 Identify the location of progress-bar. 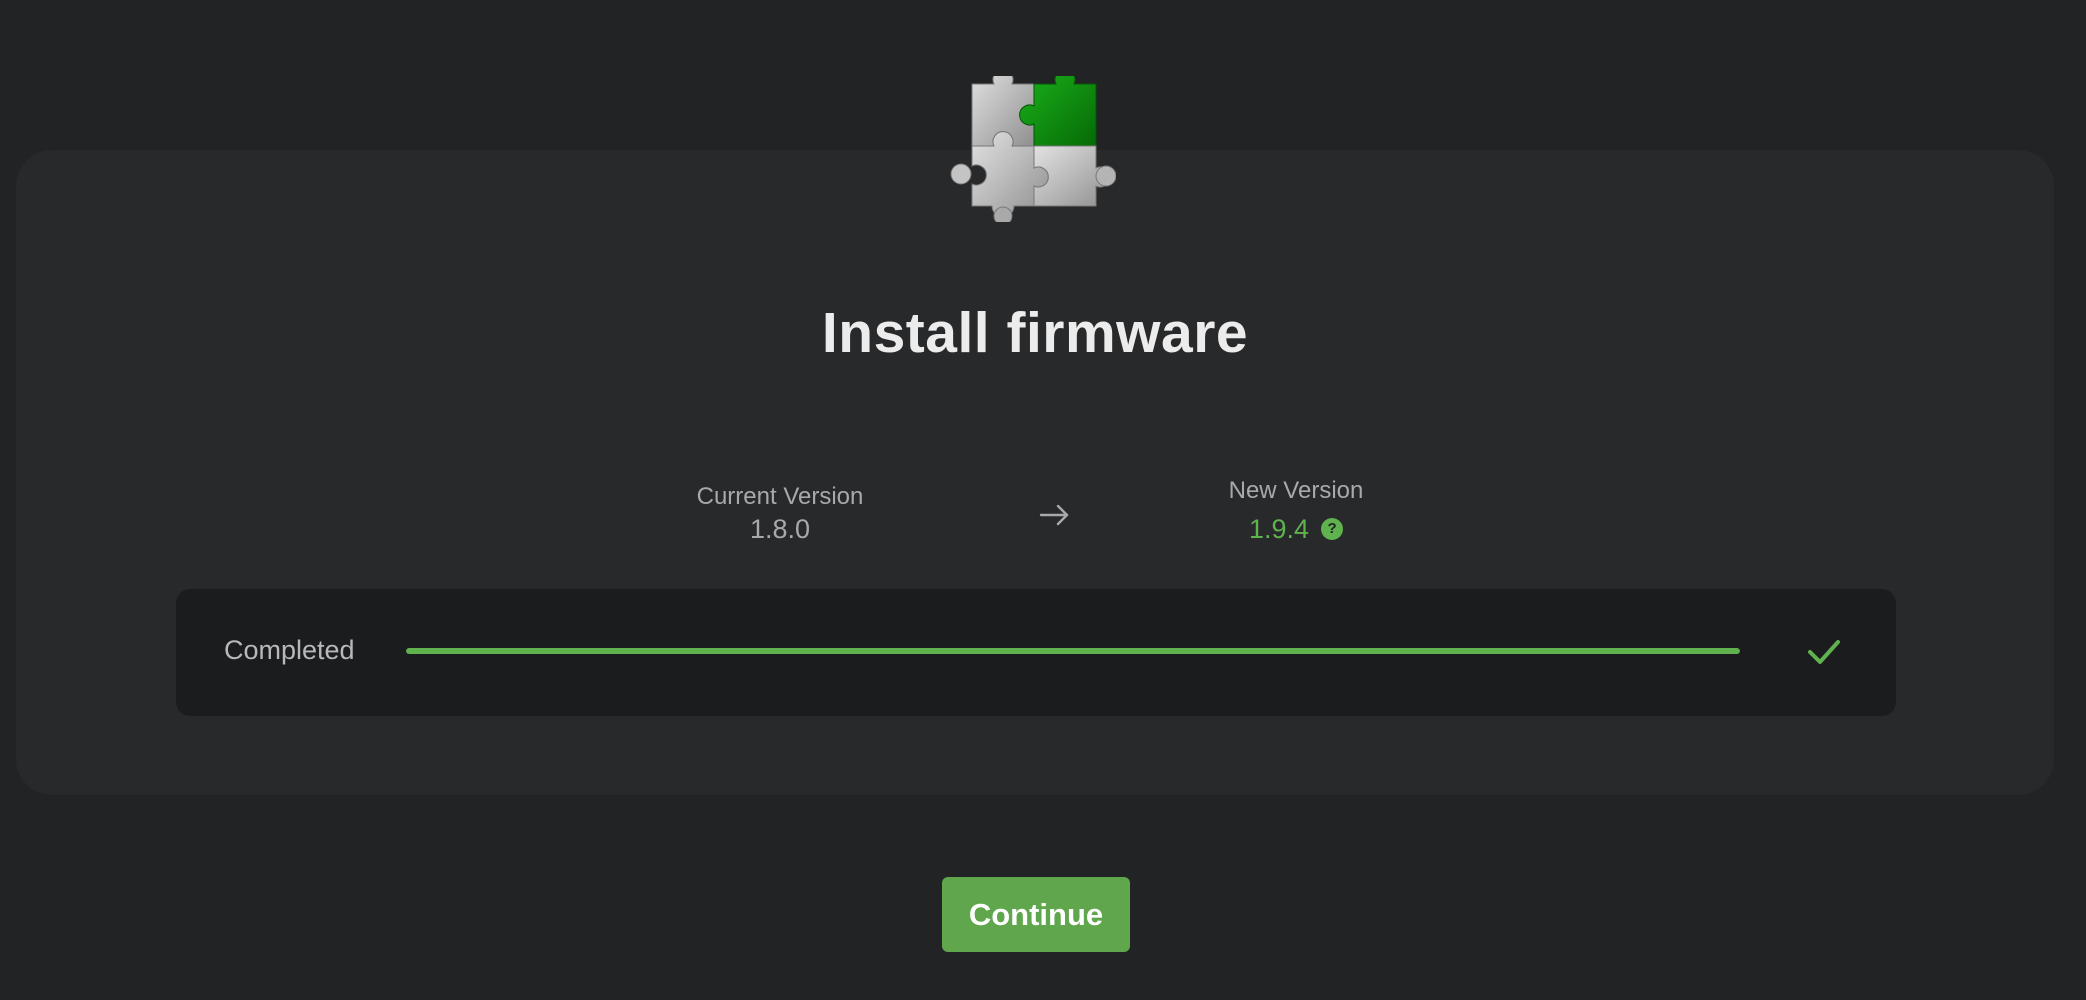
(1073, 651).